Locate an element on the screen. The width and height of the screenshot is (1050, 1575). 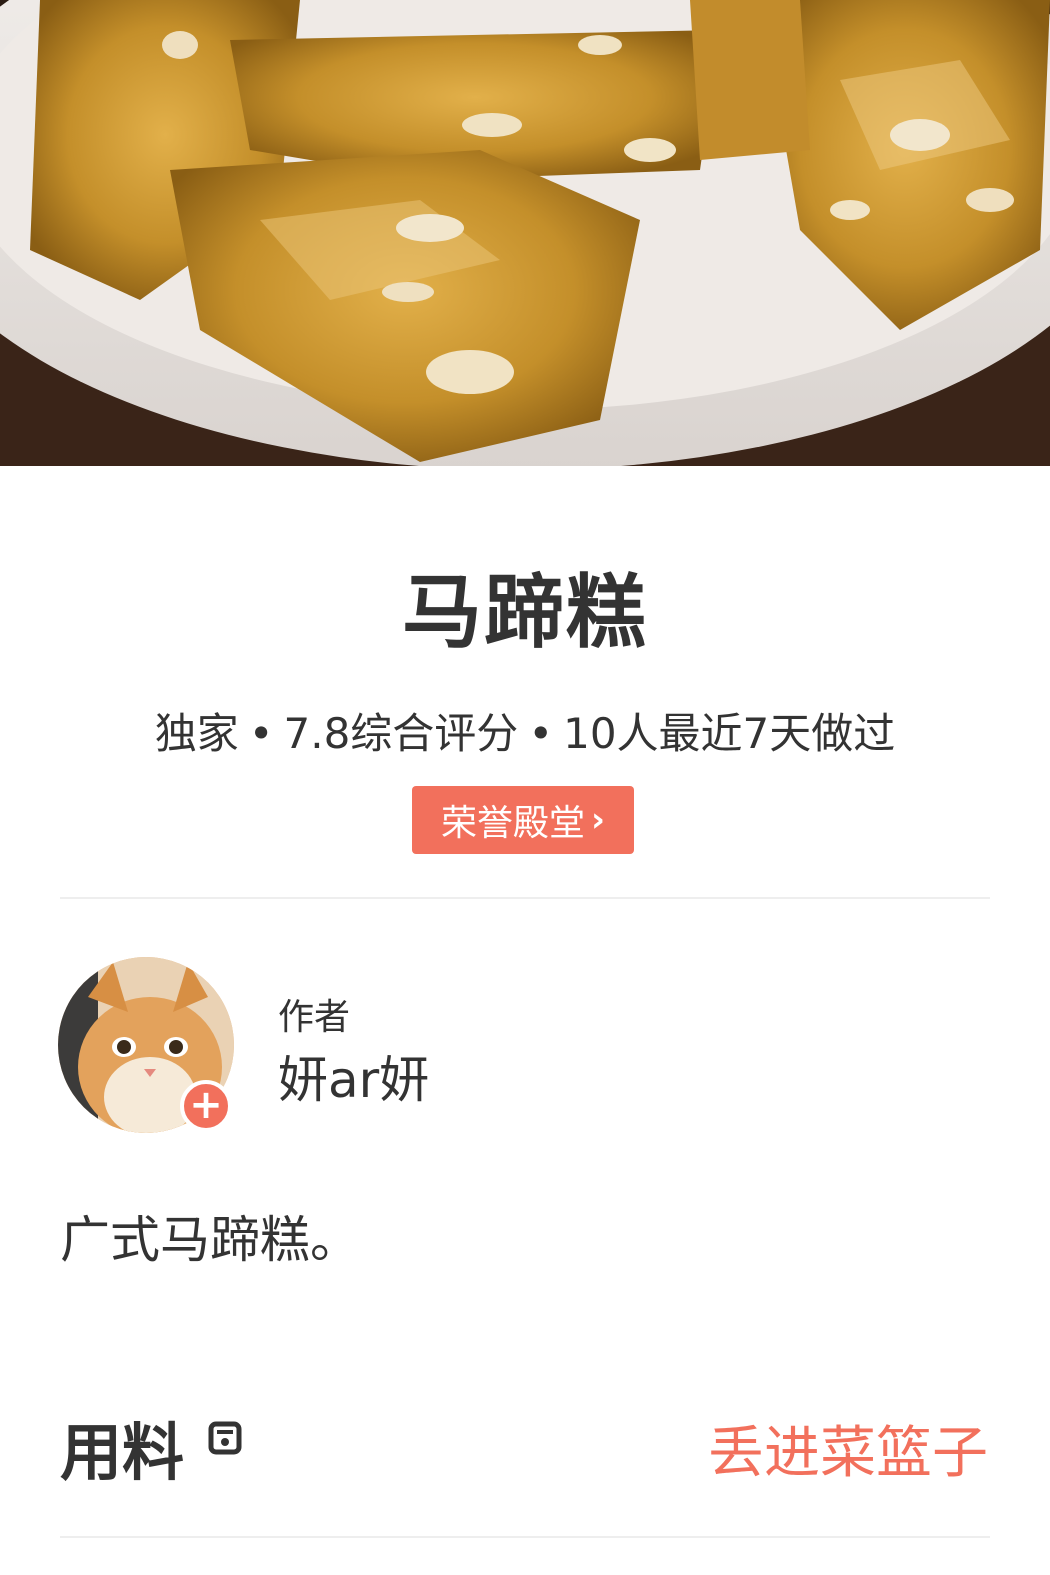
recipe-meta: 独家 • 7.8综合评分 • 10人最近7天做过 is located at coordinates (525, 730).